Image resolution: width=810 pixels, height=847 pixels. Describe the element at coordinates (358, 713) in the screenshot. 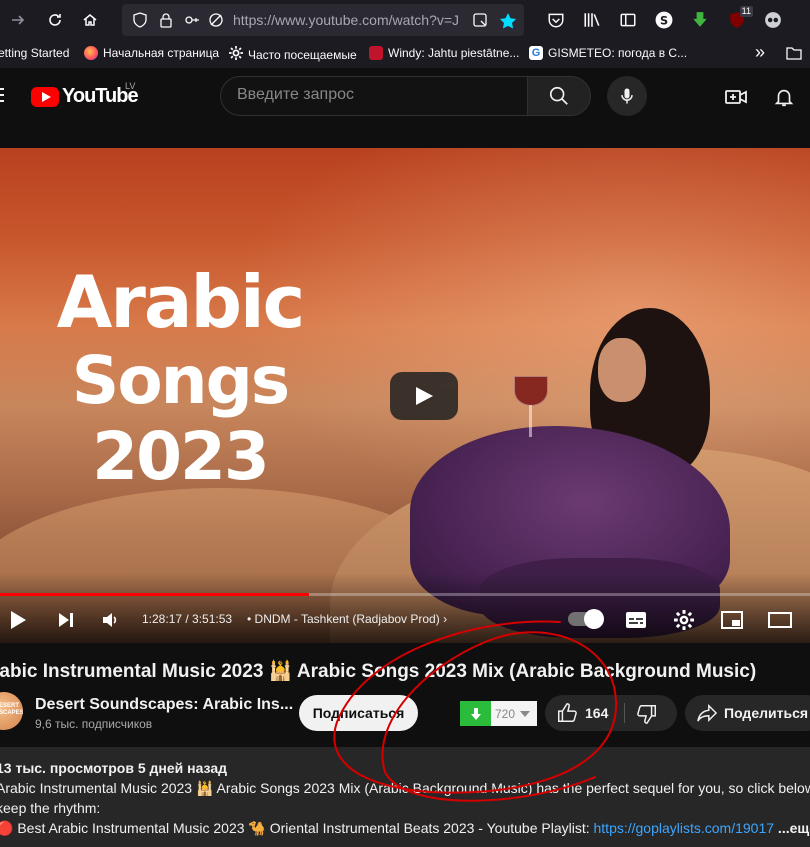

I see `subscribe-button: Подписаться` at that location.